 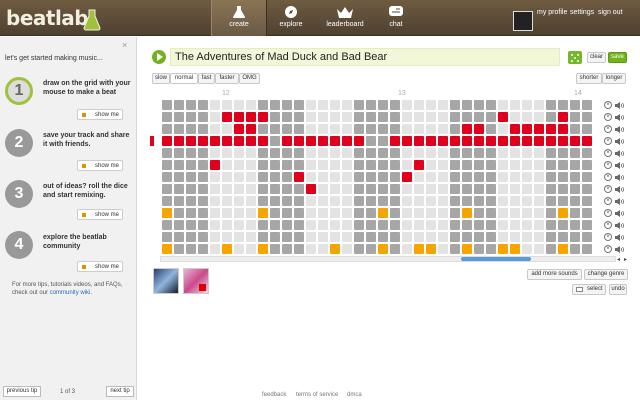 What do you see at coordinates (317, 395) in the screenshot?
I see `footer-terms-link: terms of service` at bounding box center [317, 395].